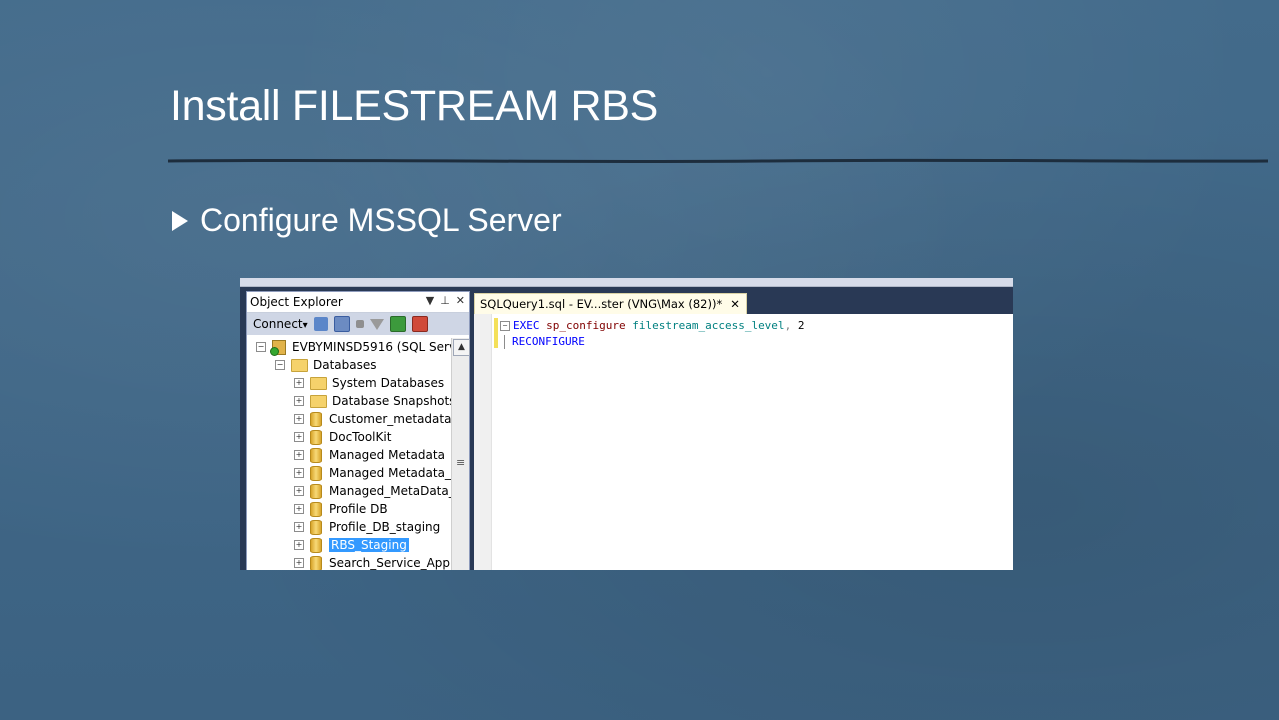  Describe the element at coordinates (788, 325) in the screenshot. I see `comma: ,` at that location.